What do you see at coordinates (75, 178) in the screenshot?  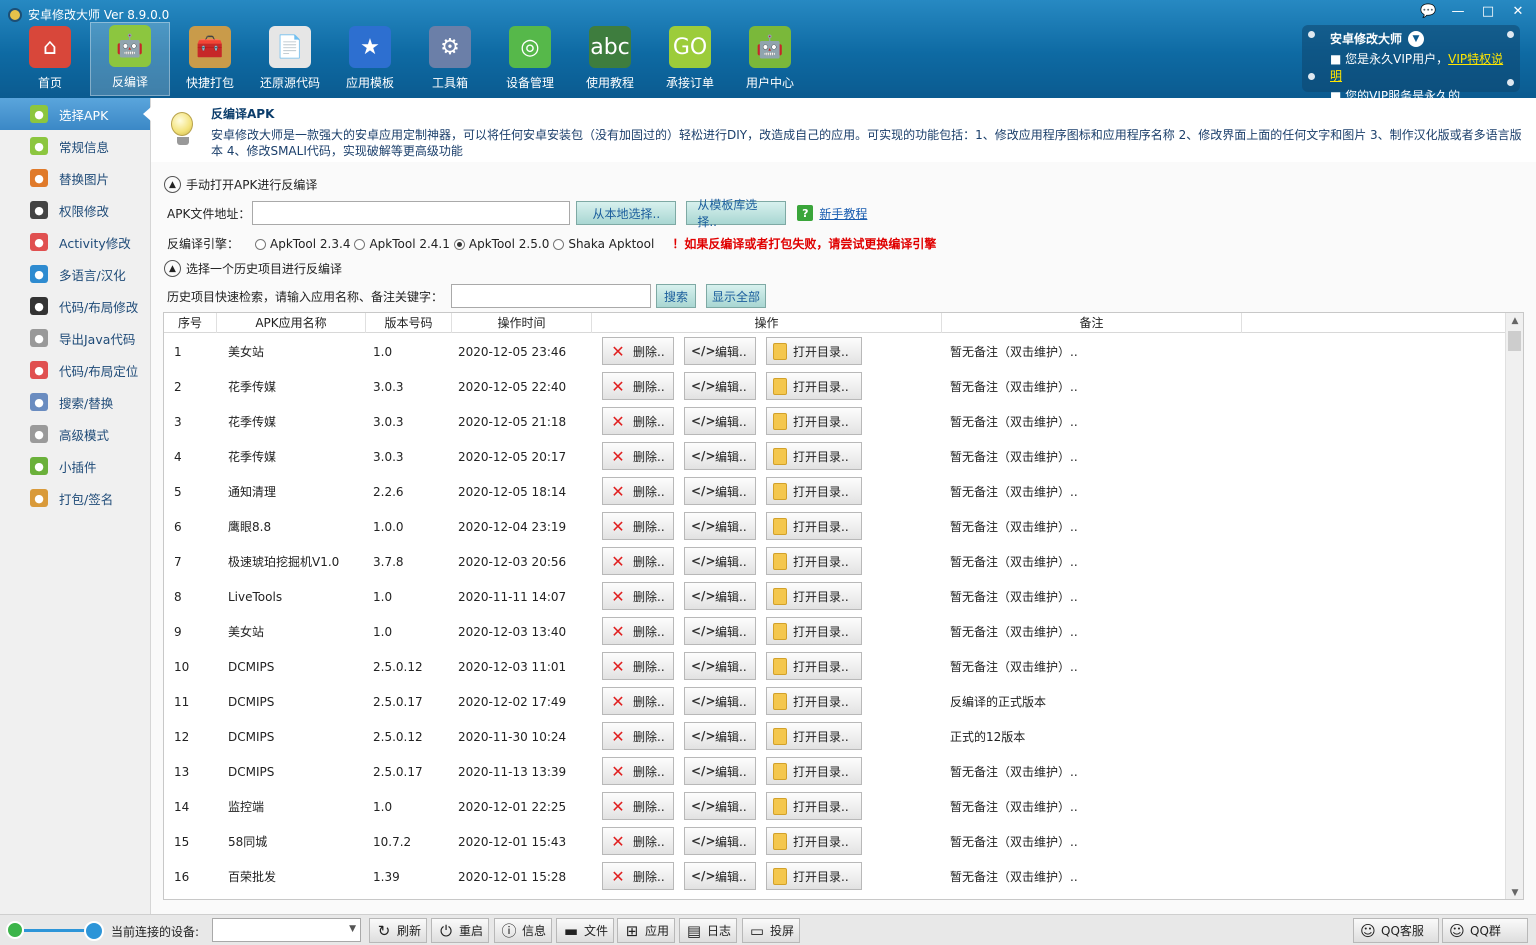 I see `sidebar-item-2: ● 替换图片` at bounding box center [75, 178].